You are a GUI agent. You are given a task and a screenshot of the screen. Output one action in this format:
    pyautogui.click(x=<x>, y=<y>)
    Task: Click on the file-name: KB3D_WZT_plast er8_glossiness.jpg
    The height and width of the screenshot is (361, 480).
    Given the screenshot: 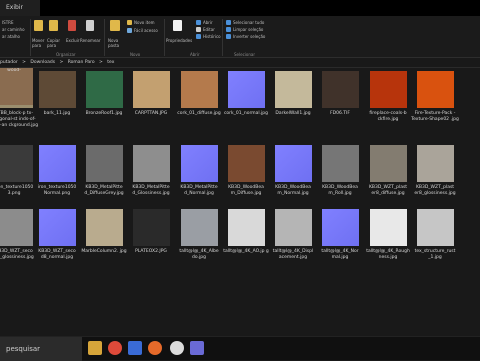 What is the action you would take?
    pyautogui.click(x=435, y=191)
    